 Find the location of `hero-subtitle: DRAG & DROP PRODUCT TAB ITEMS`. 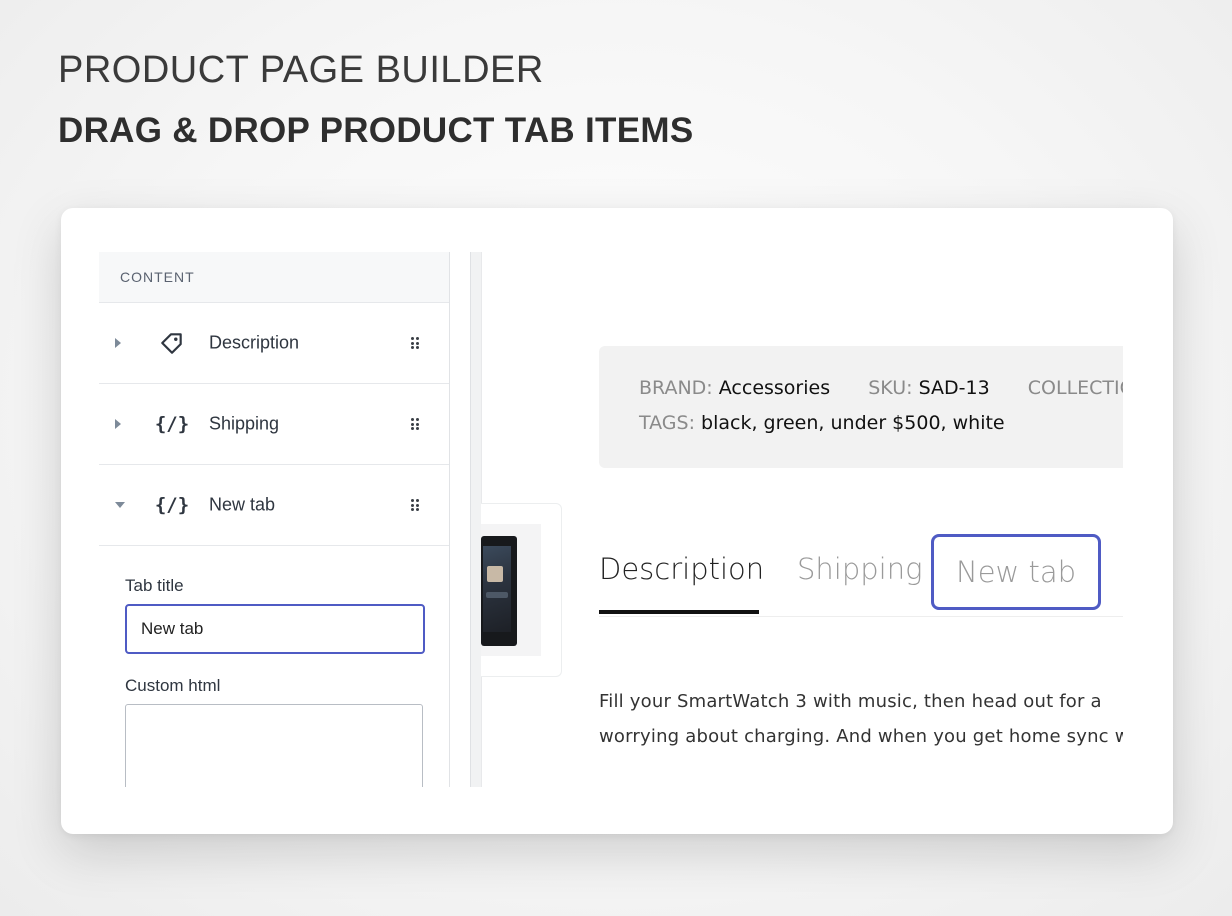

hero-subtitle: DRAG & DROP PRODUCT TAB ITEMS is located at coordinates (376, 130).